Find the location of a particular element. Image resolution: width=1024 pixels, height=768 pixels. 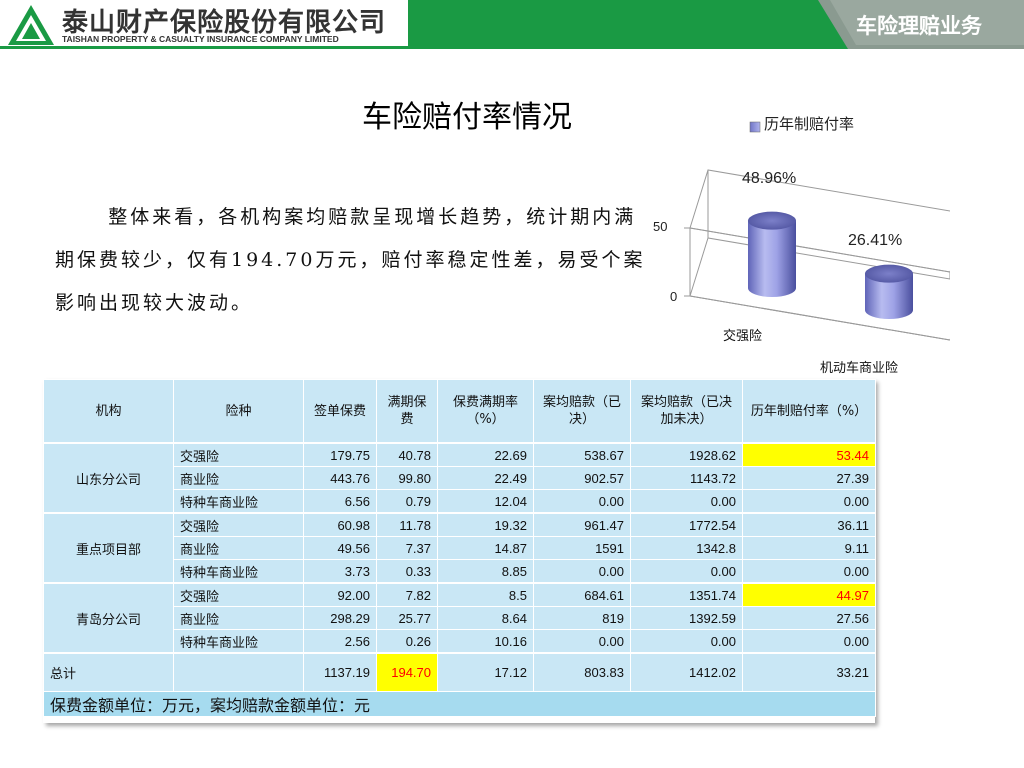

value-cell: 9.11 is located at coordinates (809, 548).